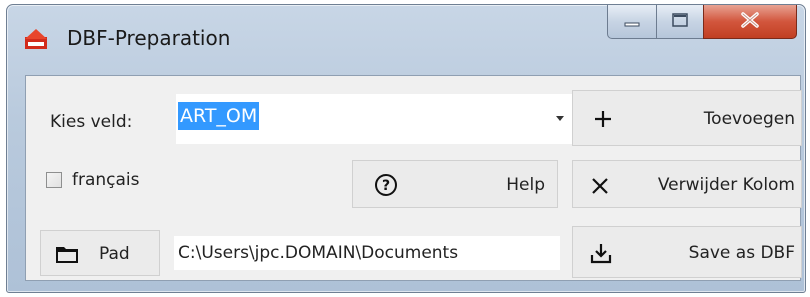 This screenshot has width=810, height=297. I want to click on remove-column-button: Verwijder Kolom, so click(687, 184).